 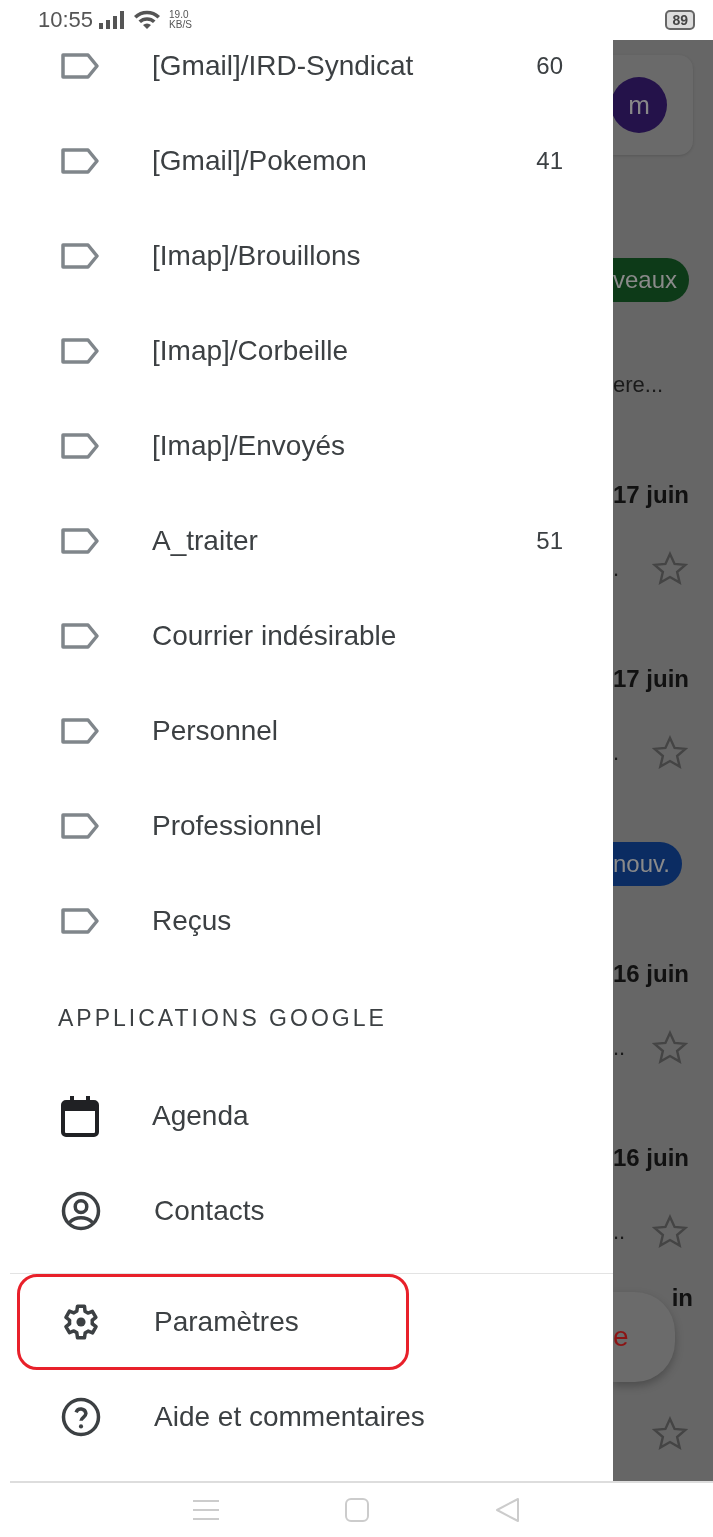 What do you see at coordinates (647, 864) in the screenshot?
I see `new-messages-chip: nouv.` at bounding box center [647, 864].